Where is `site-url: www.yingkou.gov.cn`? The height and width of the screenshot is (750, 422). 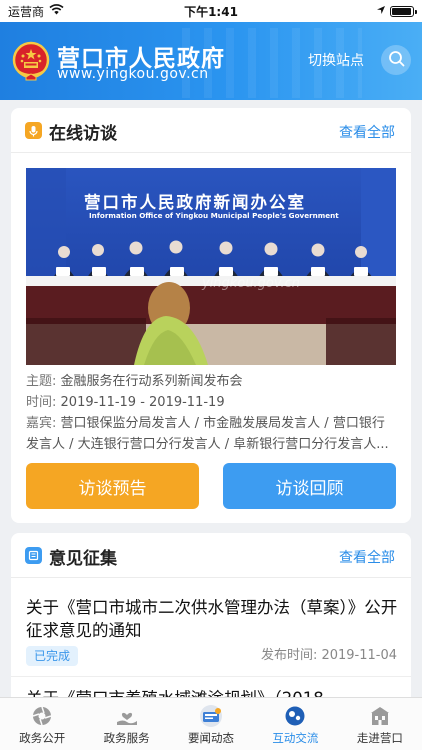 site-url: www.yingkou.gov.cn is located at coordinates (133, 74).